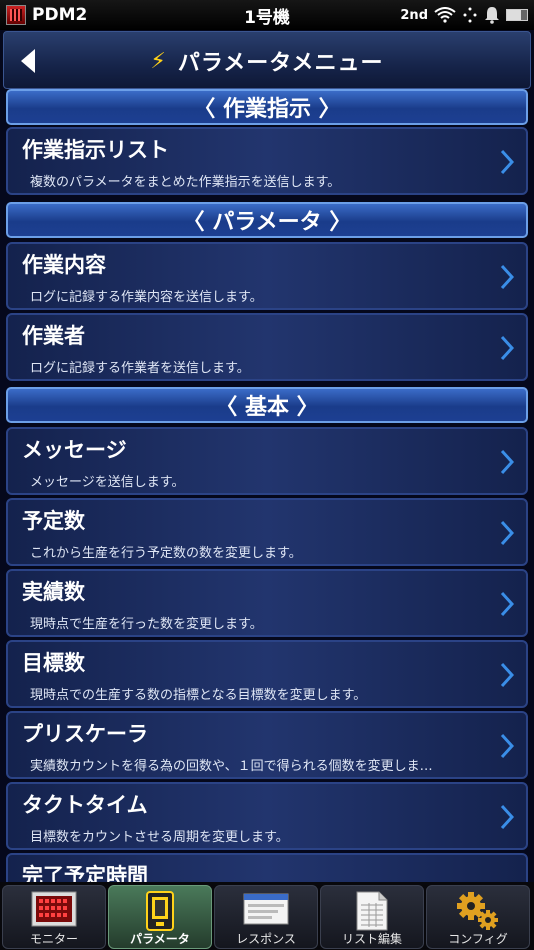  I want to click on section-header-work-instruction: 〈 作業指示 〉, so click(267, 107).